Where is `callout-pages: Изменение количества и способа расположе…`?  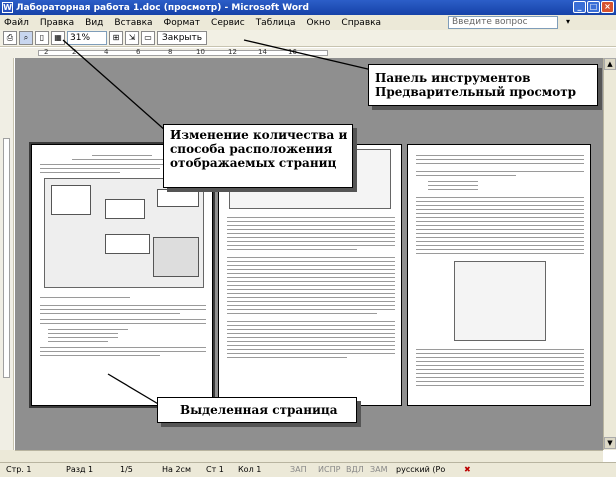
callout-pages: Изменение количества и способа расположе… is located at coordinates (258, 156).